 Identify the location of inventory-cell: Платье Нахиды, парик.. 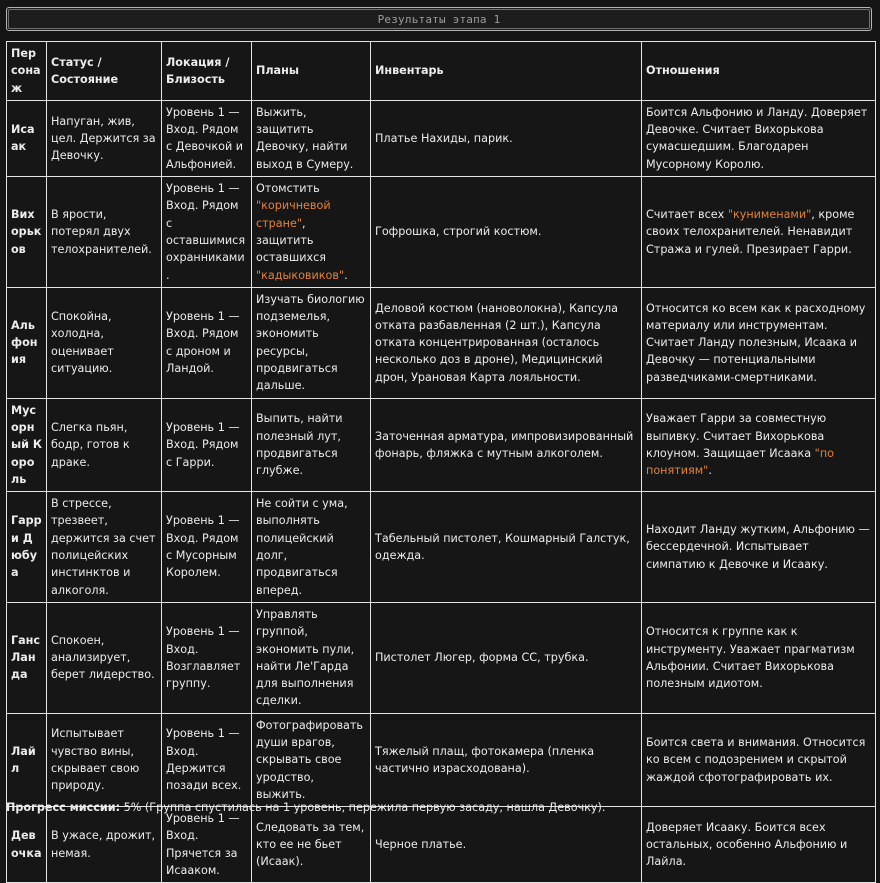
(506, 138).